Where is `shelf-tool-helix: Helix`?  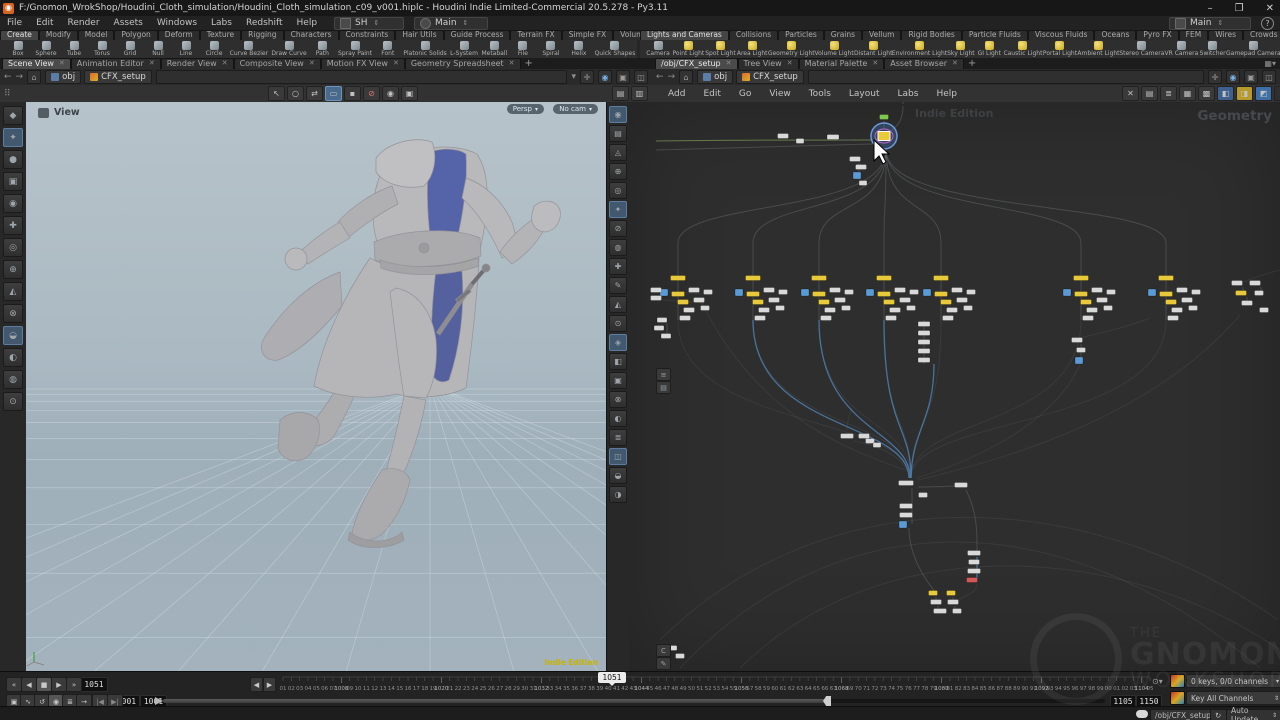 shelf-tool-helix: Helix is located at coordinates (579, 49).